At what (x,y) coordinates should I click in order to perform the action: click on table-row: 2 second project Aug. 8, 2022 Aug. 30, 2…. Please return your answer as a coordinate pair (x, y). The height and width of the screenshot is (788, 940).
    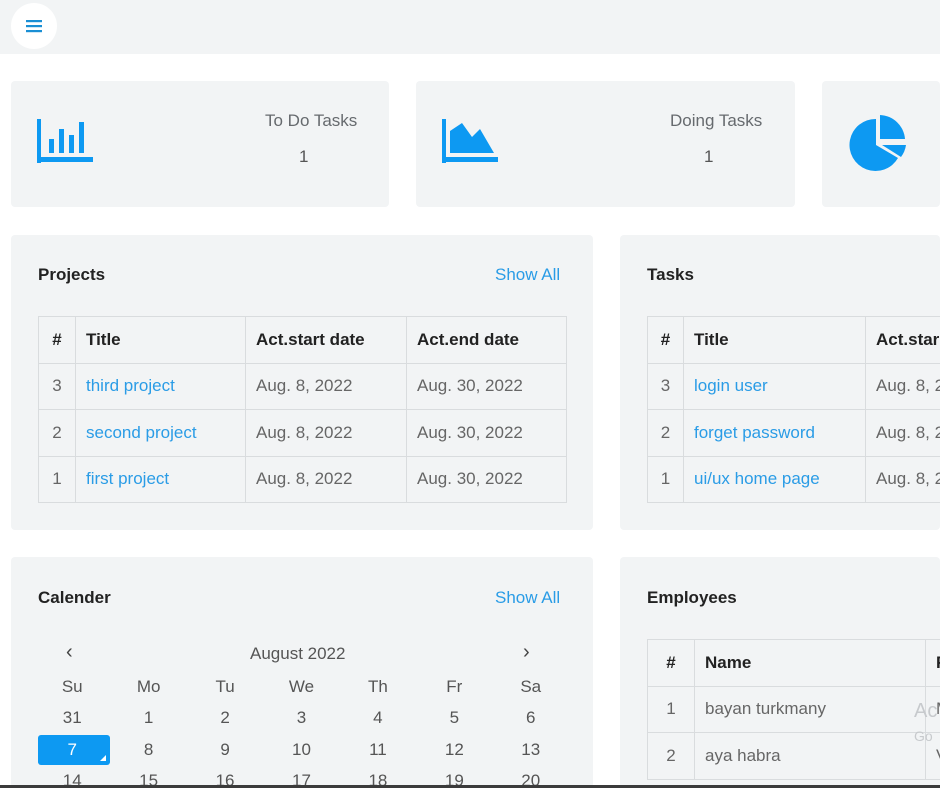
    Looking at the image, I should click on (302, 433).